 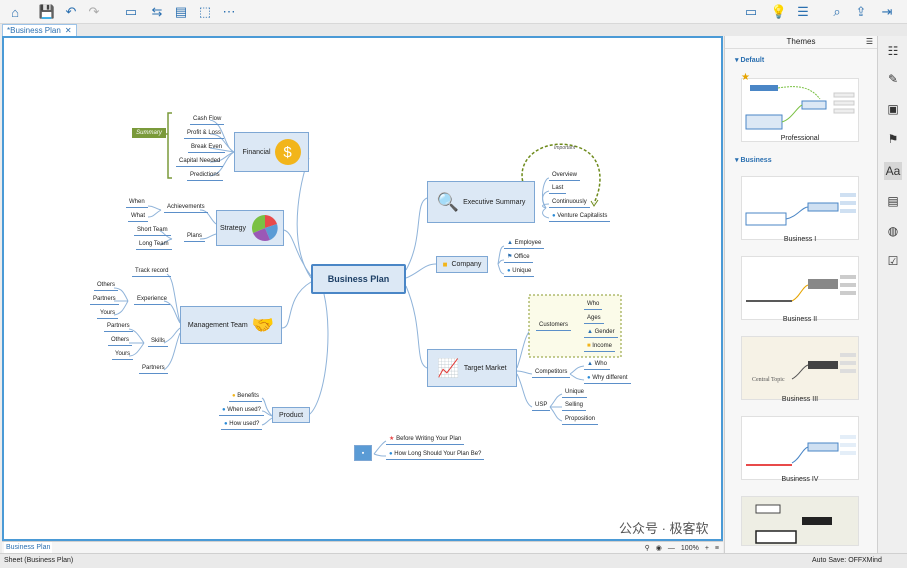 What do you see at coordinates (558, 189) in the screenshot?
I see `subtopic: Last` at bounding box center [558, 189].